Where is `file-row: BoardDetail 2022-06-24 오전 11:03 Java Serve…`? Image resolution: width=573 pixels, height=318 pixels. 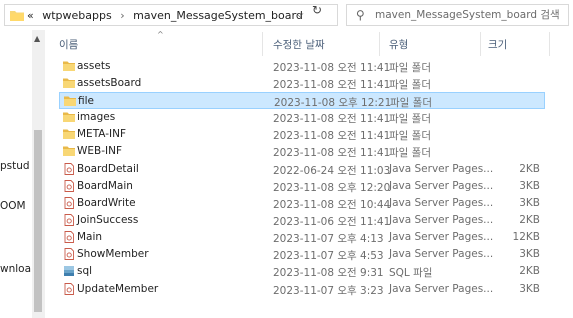
file-row: BoardDetail 2022-06-24 오전 11:03 Java Serve… is located at coordinates (302, 169).